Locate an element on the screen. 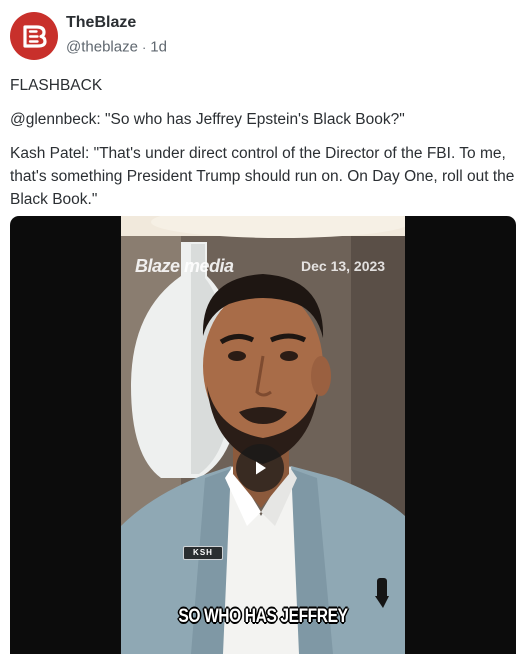 The image size is (527, 654). author-handle: @theblaze is located at coordinates (102, 47).